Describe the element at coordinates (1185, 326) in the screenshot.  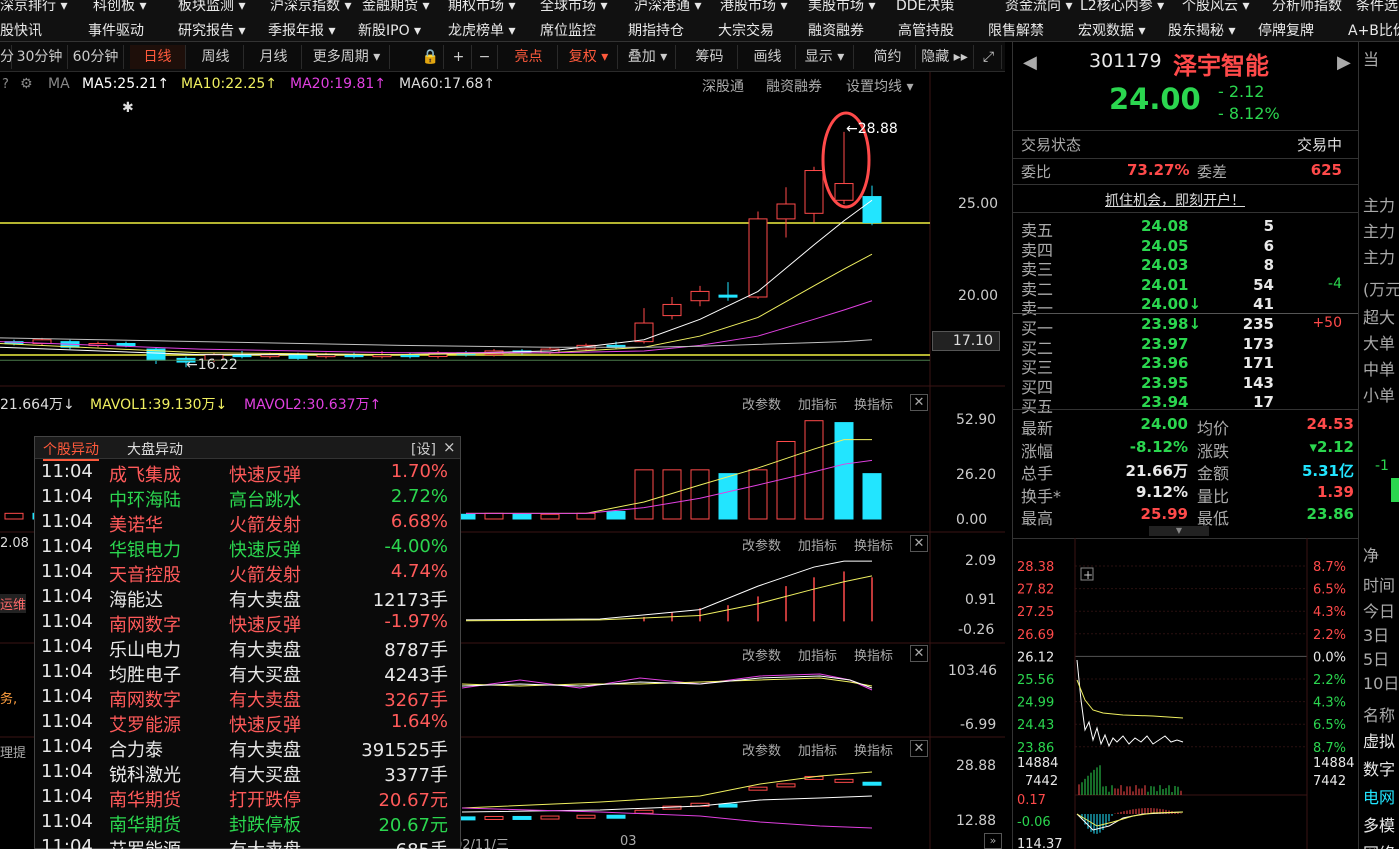
I see `orderbook-row: 买一 23.98↓ 235 +50` at that location.